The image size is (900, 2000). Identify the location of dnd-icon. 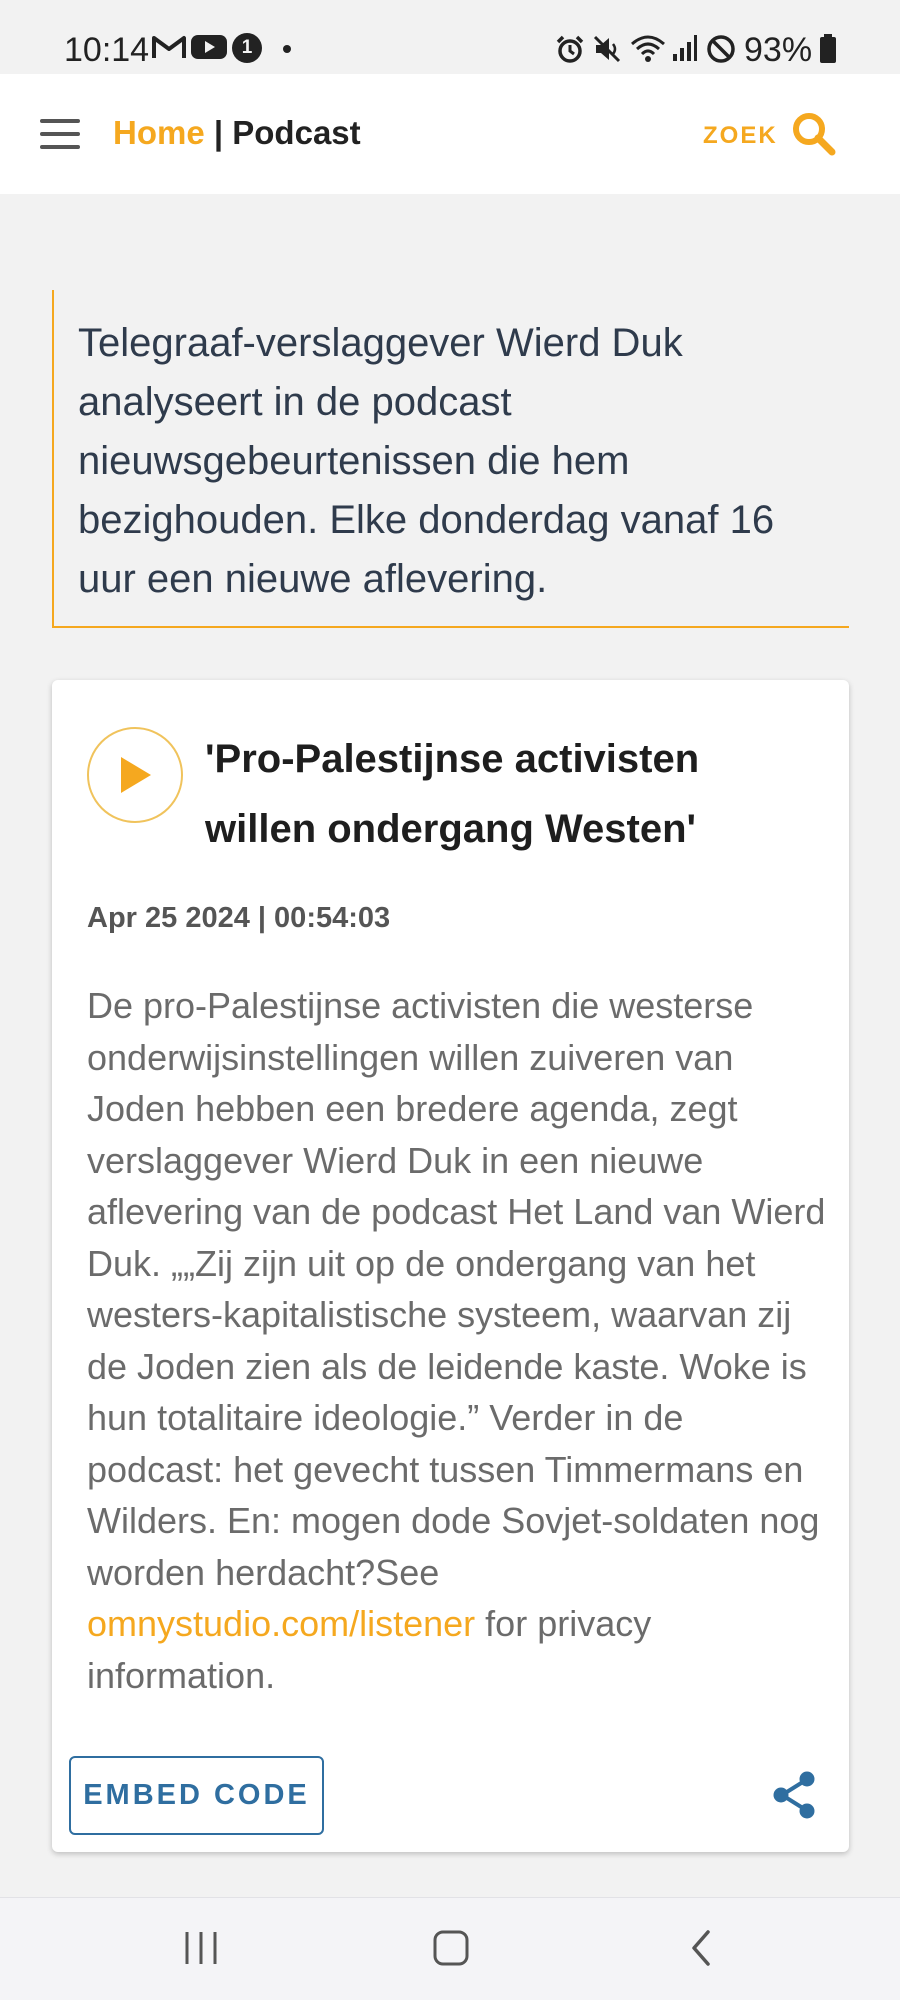
(721, 49).